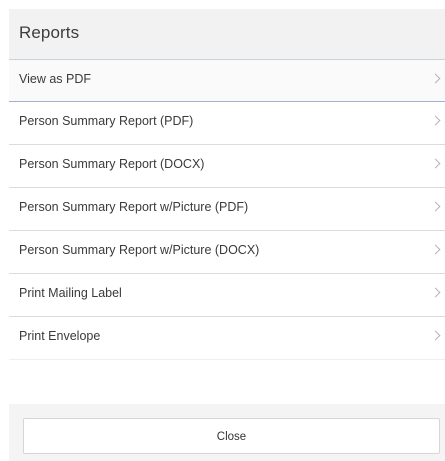  Describe the element at coordinates (106, 121) in the screenshot. I see `report-item-label: Person Summary Report (PDF)` at that location.